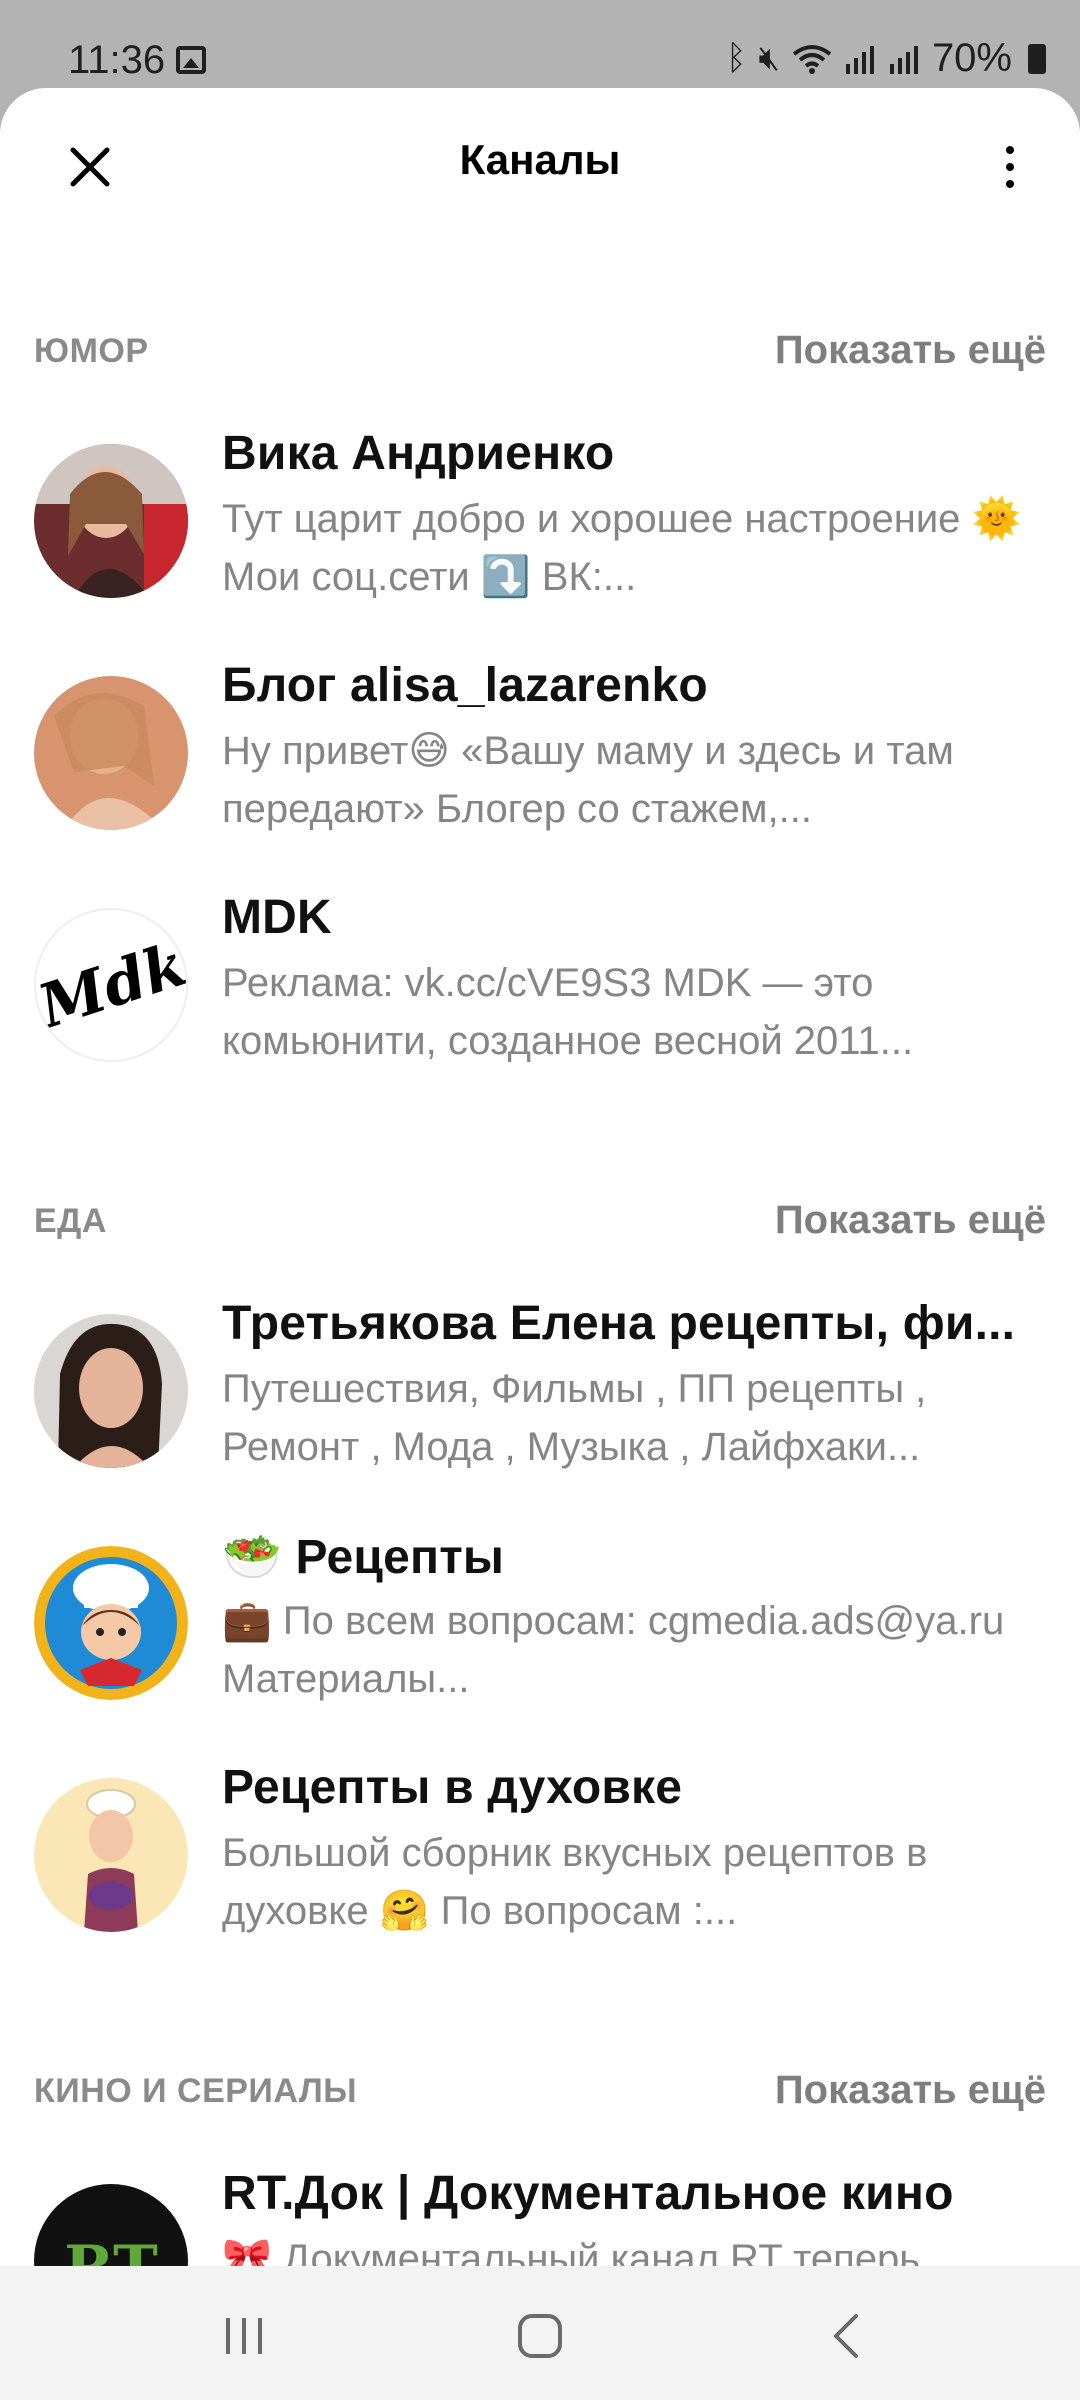  Describe the element at coordinates (70, 1221) in the screenshot. I see `section-title: ЕДА` at that location.